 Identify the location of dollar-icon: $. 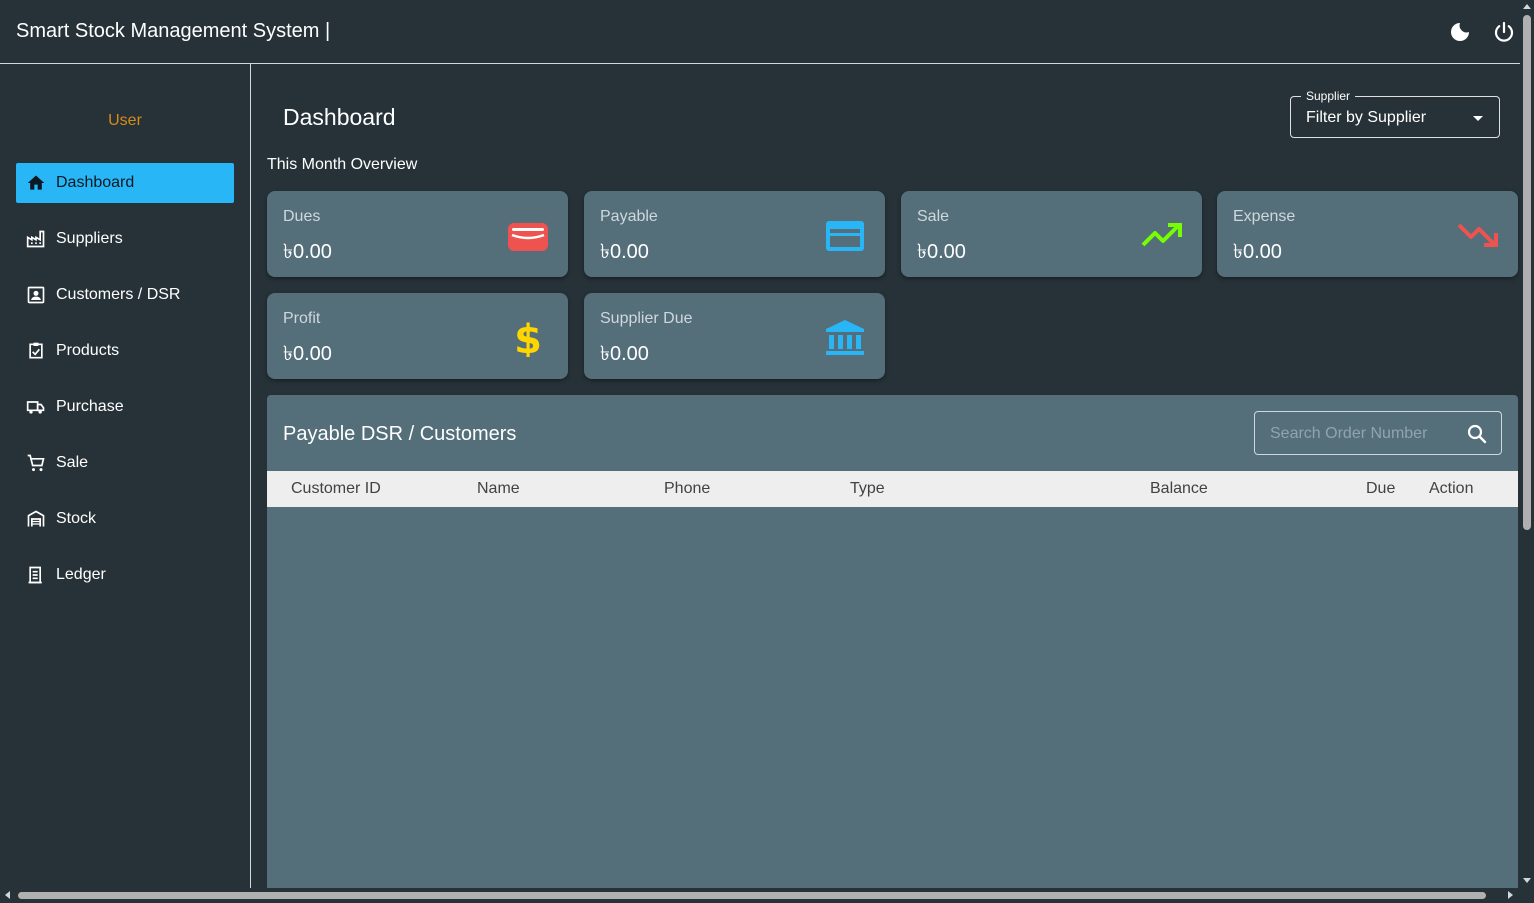
(528, 338).